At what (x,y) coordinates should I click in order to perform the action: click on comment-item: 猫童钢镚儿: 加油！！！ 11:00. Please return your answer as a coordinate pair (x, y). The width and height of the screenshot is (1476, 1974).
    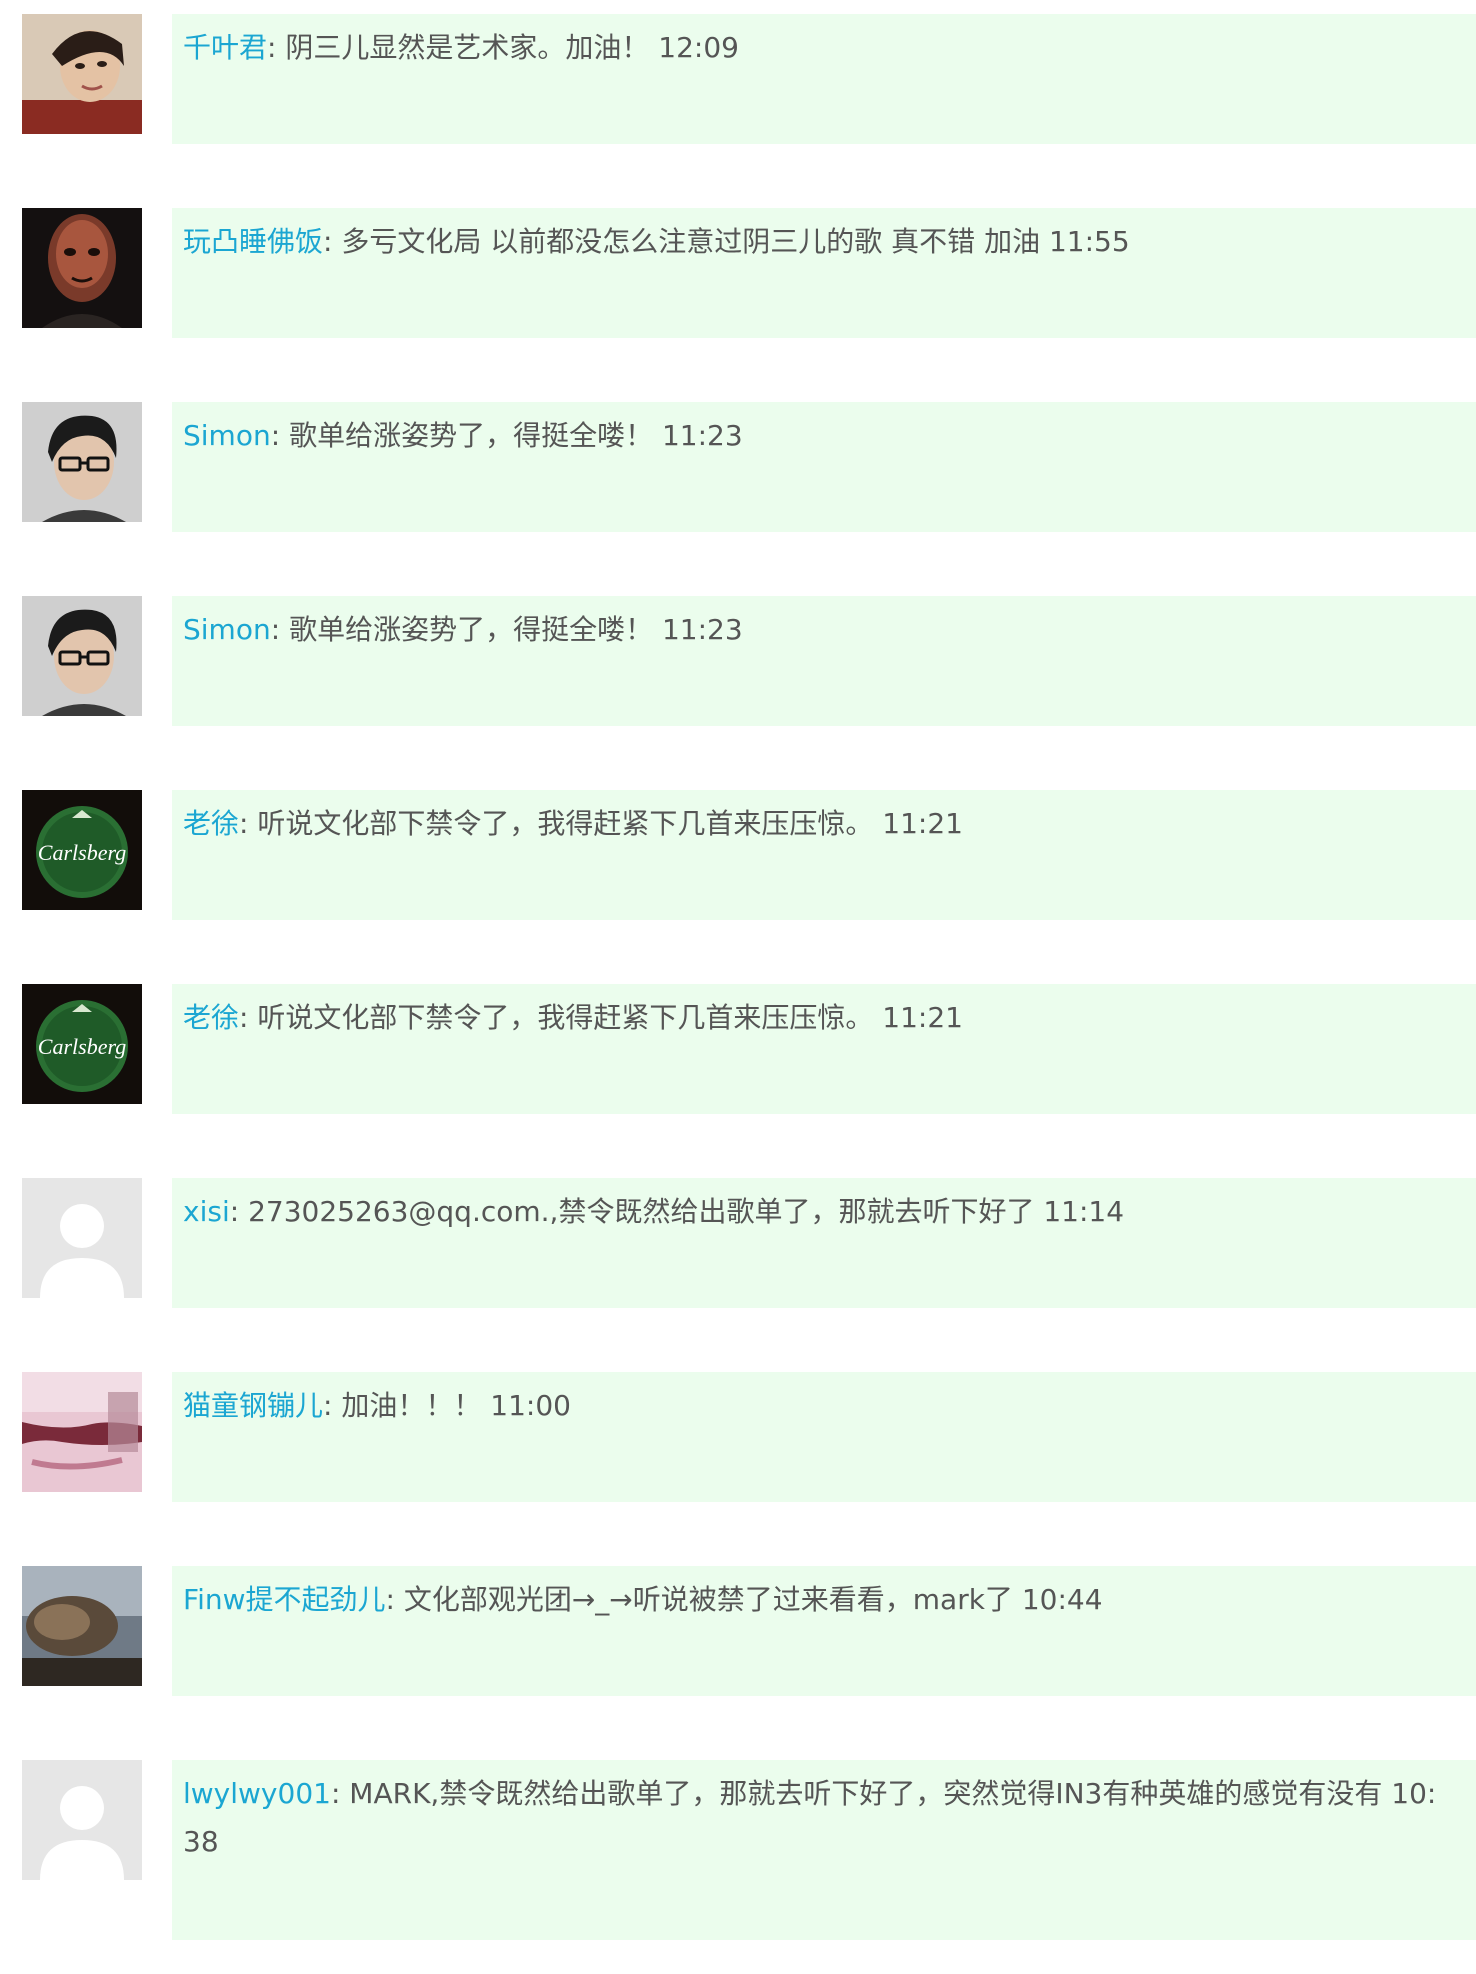
    Looking at the image, I should click on (738, 1447).